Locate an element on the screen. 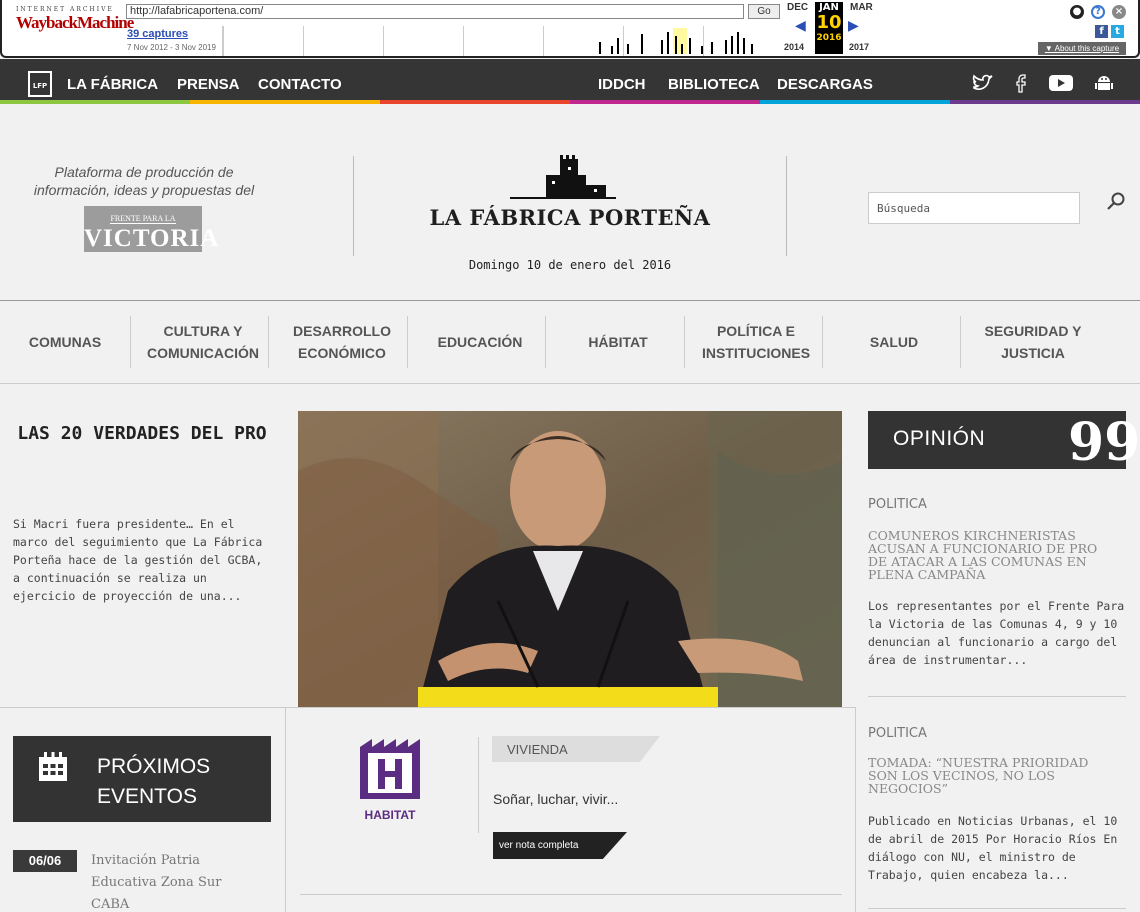  next-capture-arrow-icon: ▶ is located at coordinates (853, 26).